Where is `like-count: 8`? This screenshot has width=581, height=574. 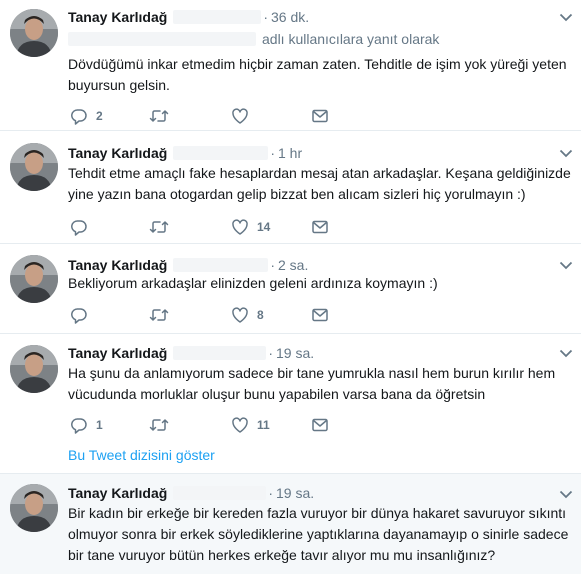
like-count: 8 is located at coordinates (260, 315).